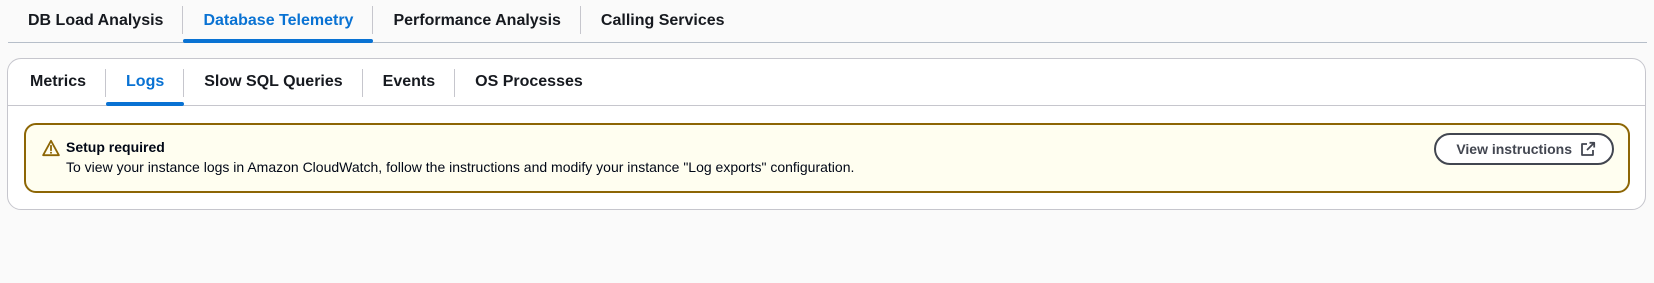 This screenshot has height=283, width=1654. I want to click on tab-db-load-analysis: DB Load Analysis, so click(96, 21).